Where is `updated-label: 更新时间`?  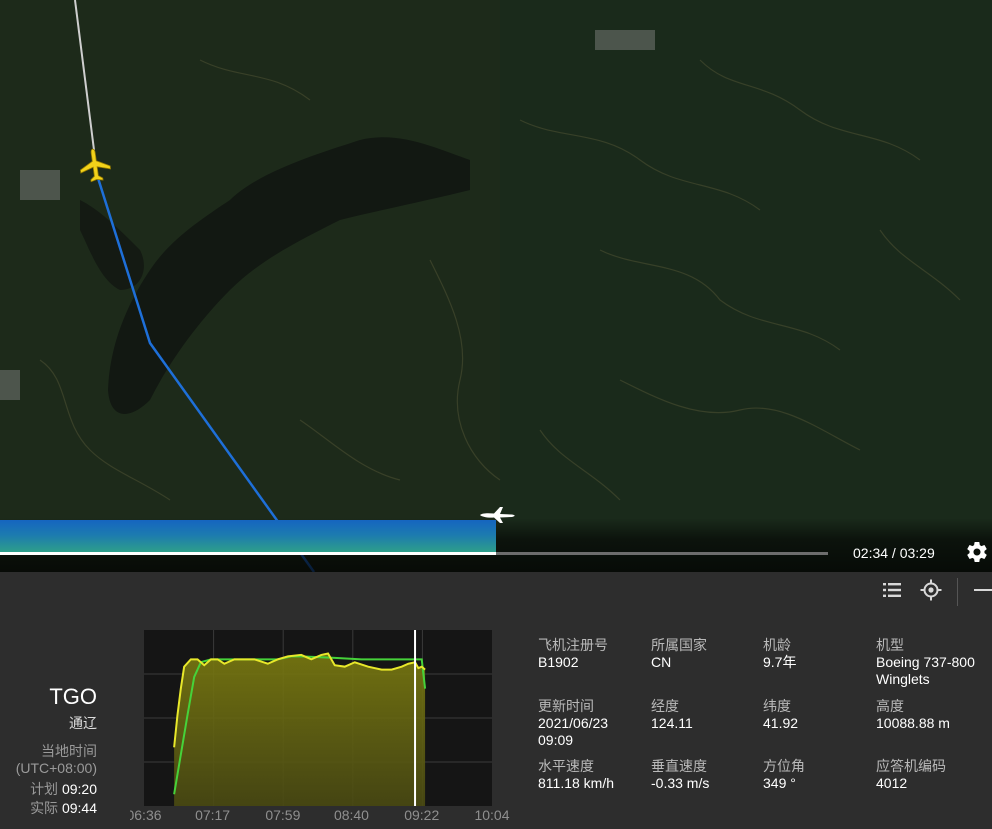 updated-label: 更新时间 is located at coordinates (566, 706).